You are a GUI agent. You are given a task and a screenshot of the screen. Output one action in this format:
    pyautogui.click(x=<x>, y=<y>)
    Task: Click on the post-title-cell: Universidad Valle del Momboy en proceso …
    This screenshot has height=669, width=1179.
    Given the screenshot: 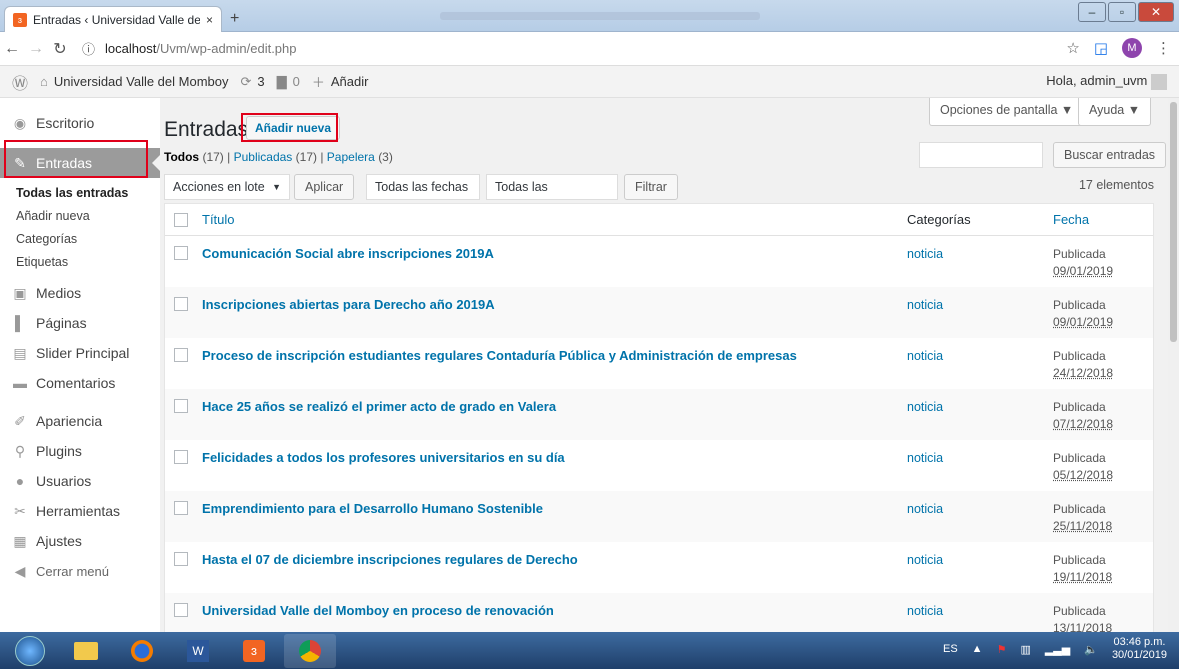 What is the action you would take?
    pyautogui.click(x=554, y=610)
    